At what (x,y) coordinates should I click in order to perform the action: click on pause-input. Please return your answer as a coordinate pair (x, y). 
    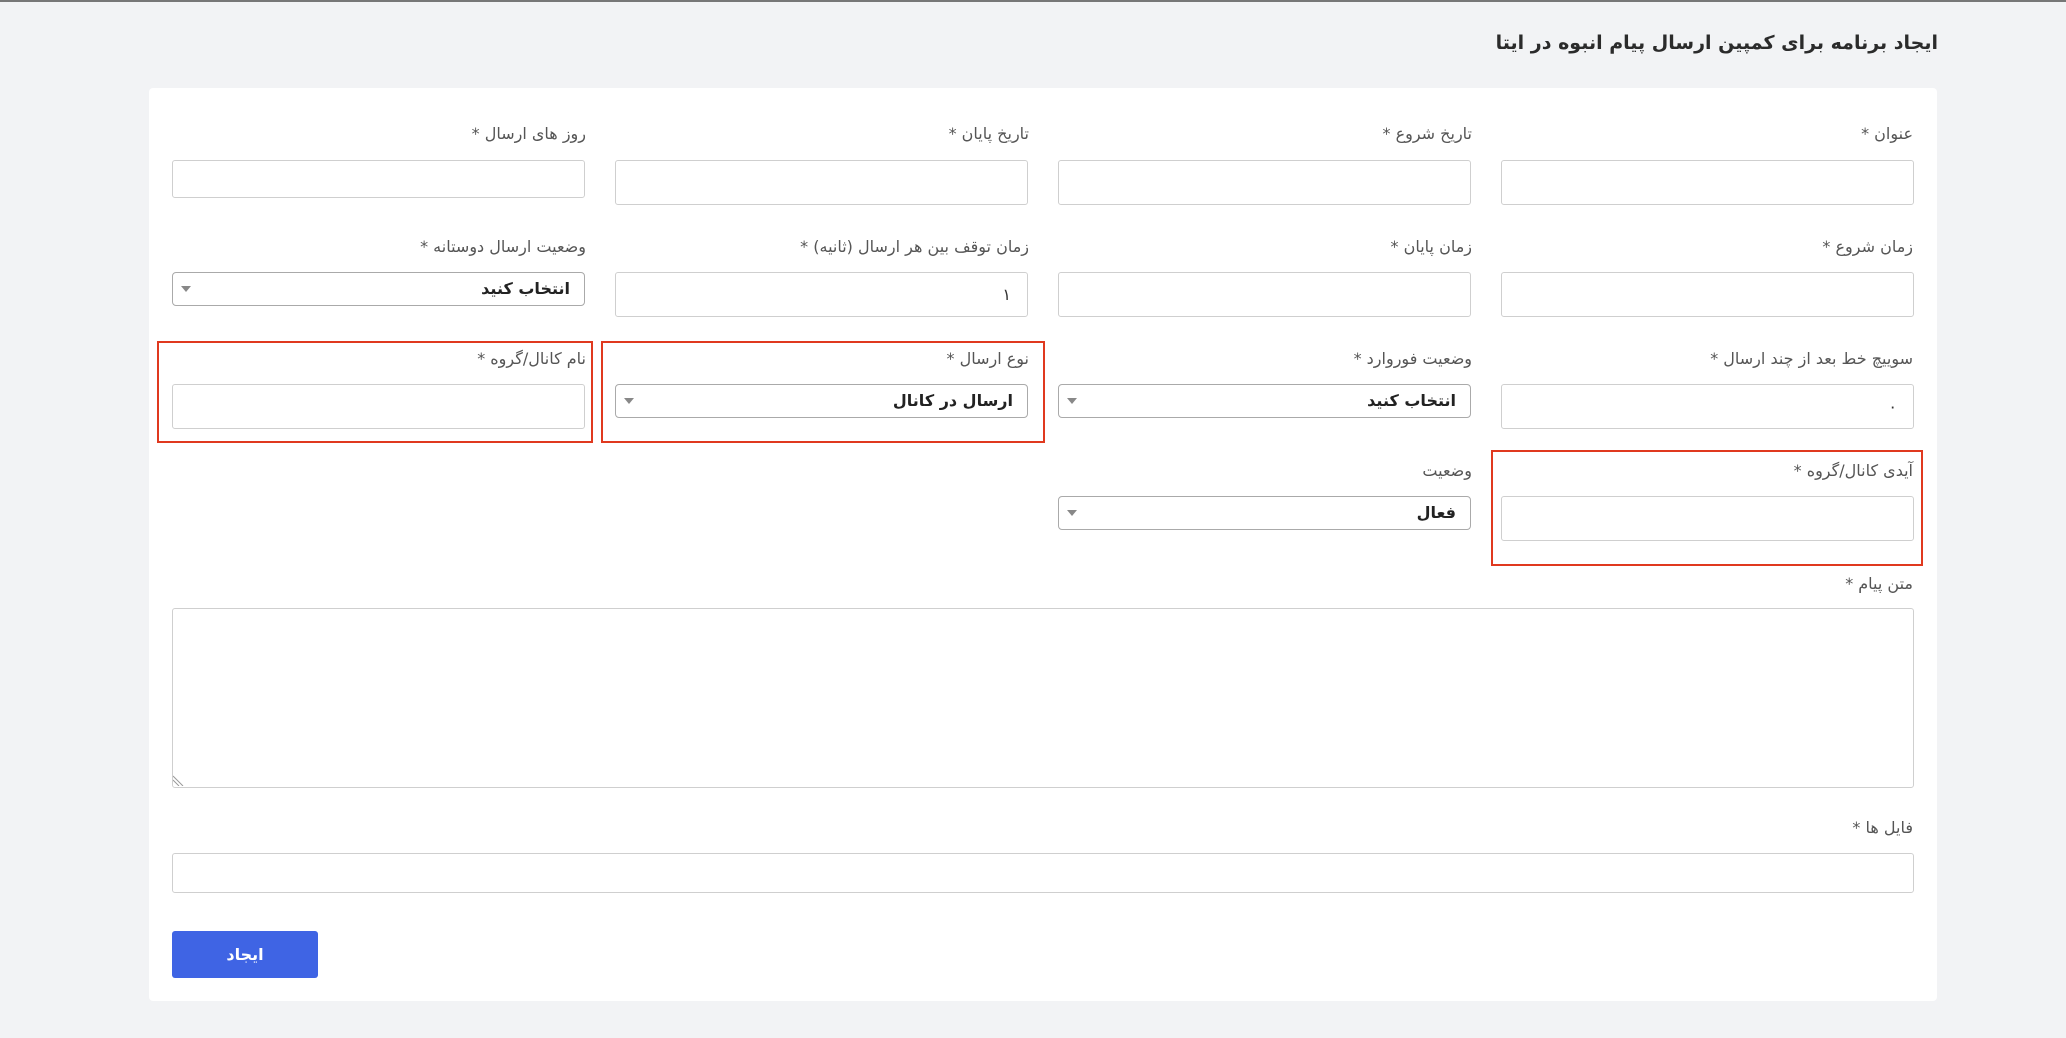
    Looking at the image, I should click on (821, 294).